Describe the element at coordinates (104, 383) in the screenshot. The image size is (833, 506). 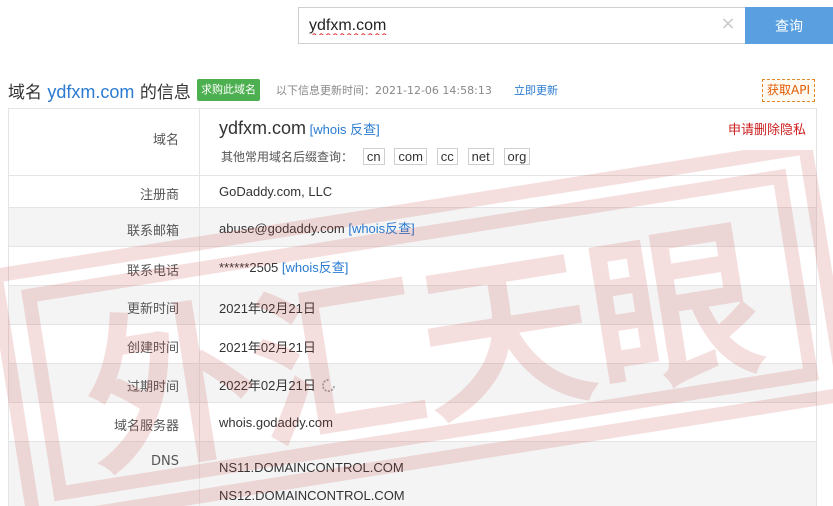
I see `row-label: 过期时间` at that location.